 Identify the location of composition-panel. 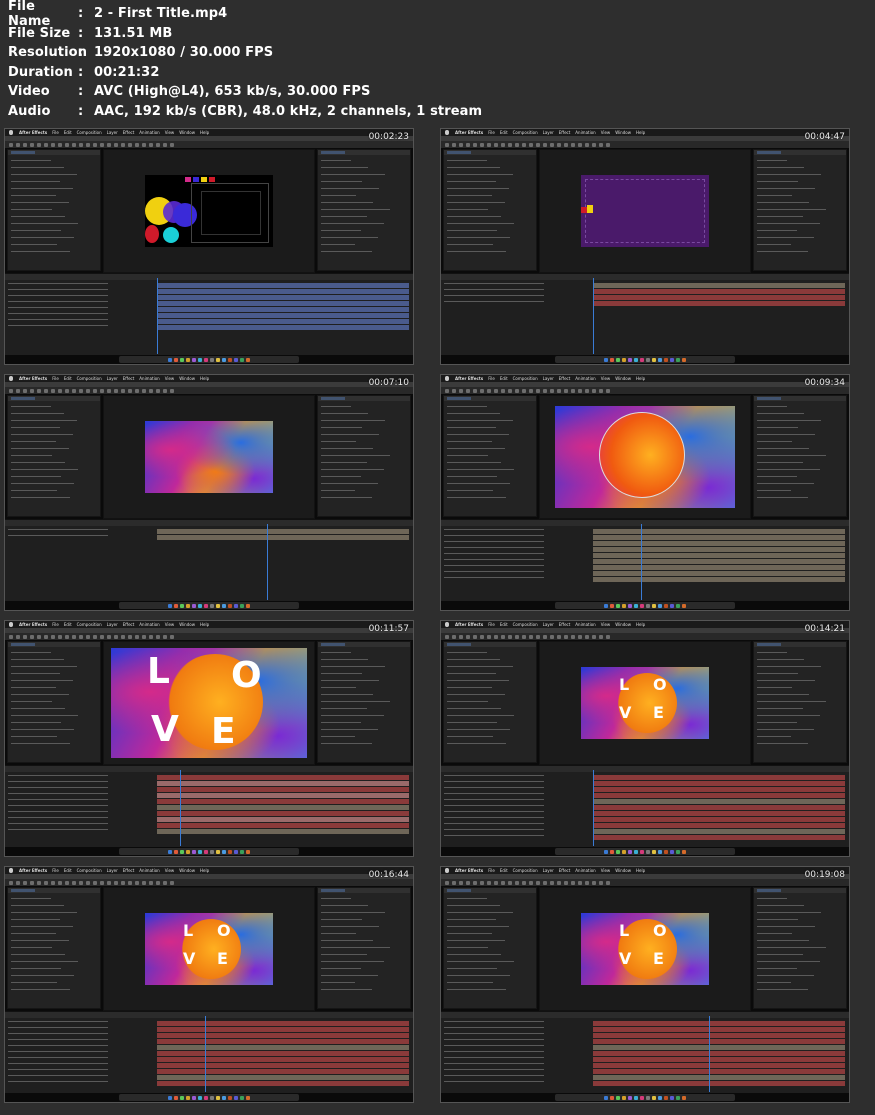
(645, 457).